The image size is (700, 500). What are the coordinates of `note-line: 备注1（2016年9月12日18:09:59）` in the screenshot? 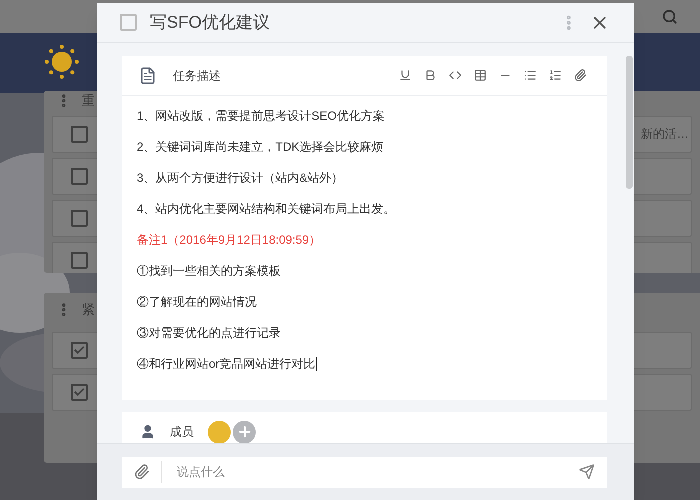 It's located at (229, 240).